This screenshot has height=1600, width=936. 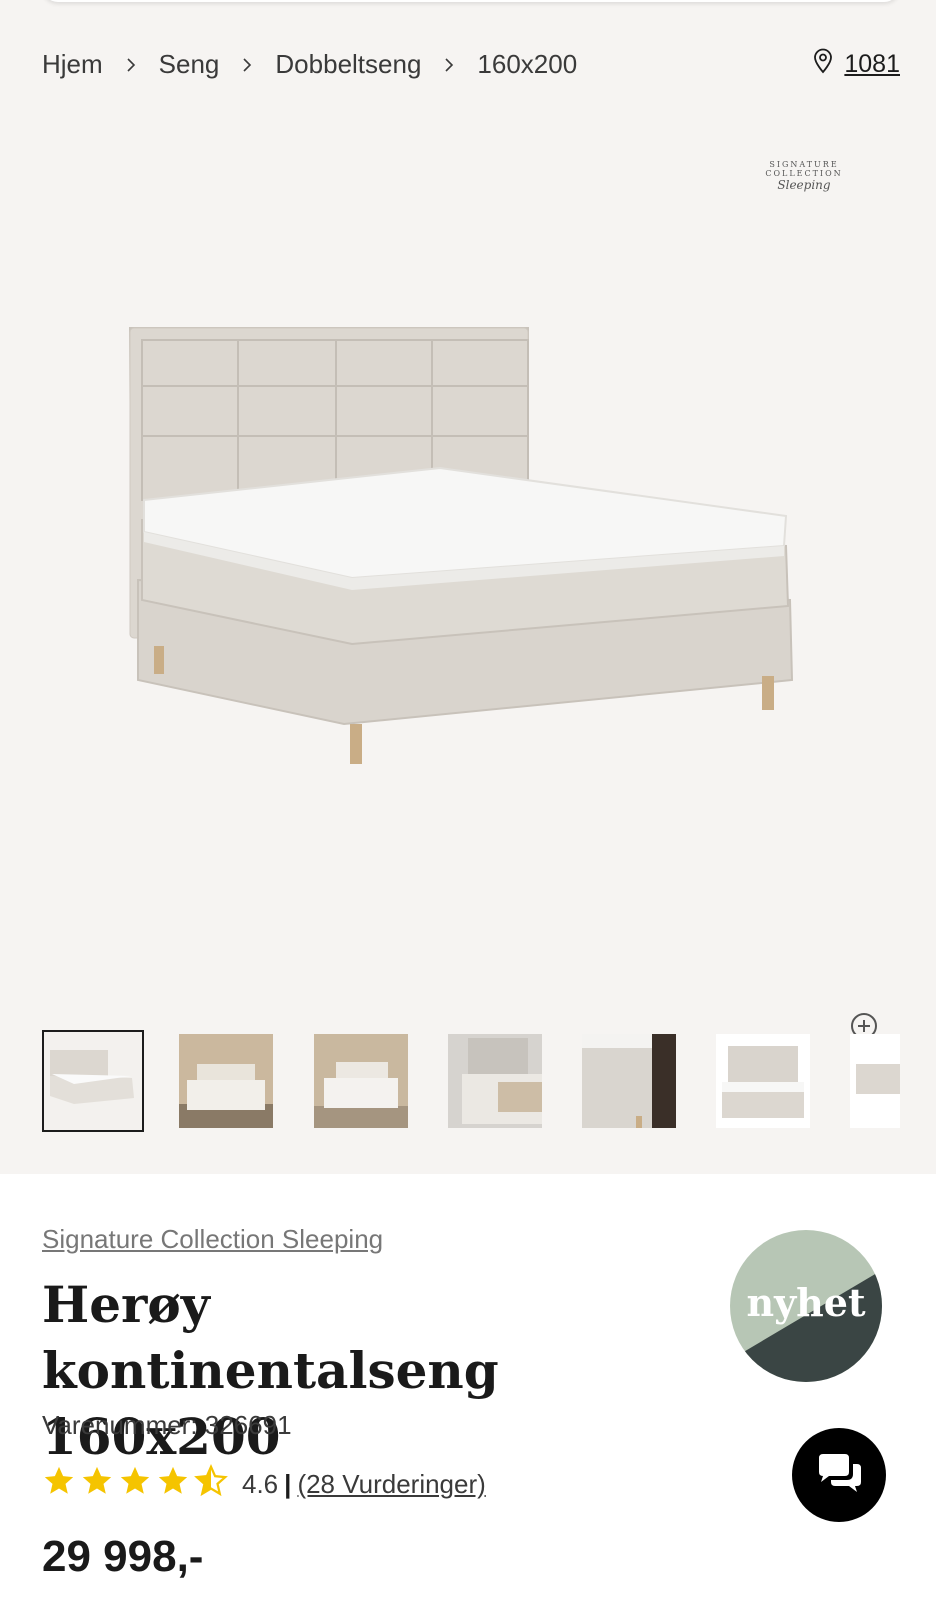 I want to click on breadcrumb-home: Hjem, so click(x=72, y=64).